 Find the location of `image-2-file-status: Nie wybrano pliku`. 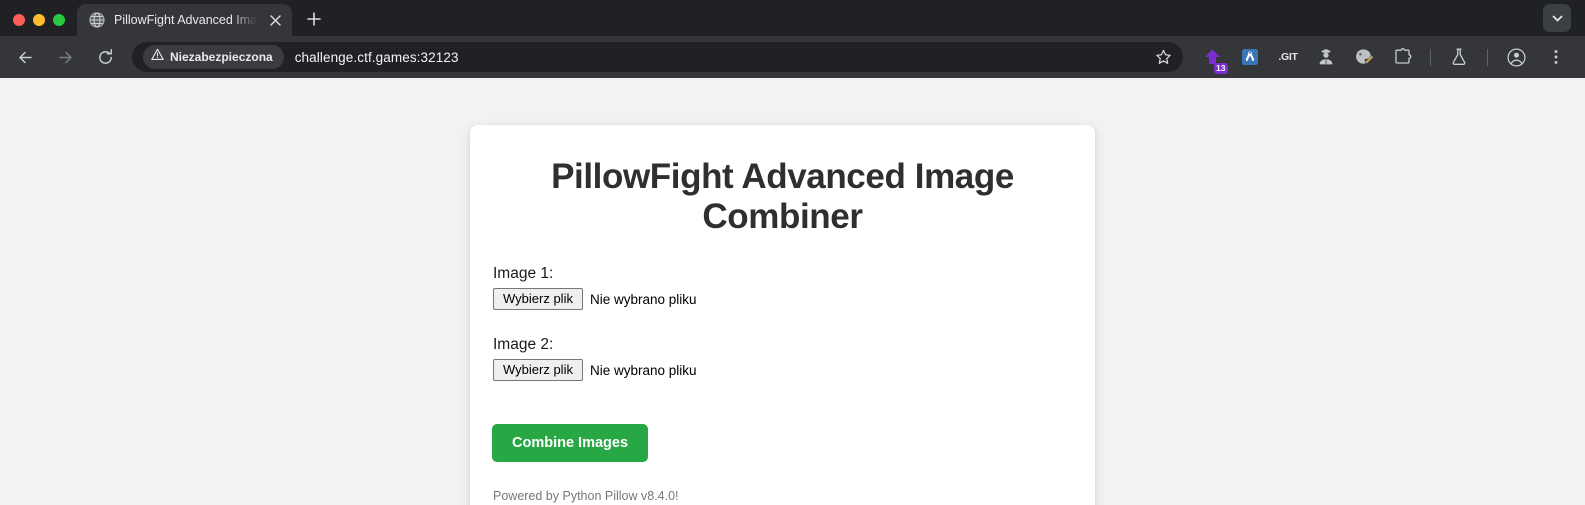

image-2-file-status: Nie wybrano pliku is located at coordinates (643, 370).